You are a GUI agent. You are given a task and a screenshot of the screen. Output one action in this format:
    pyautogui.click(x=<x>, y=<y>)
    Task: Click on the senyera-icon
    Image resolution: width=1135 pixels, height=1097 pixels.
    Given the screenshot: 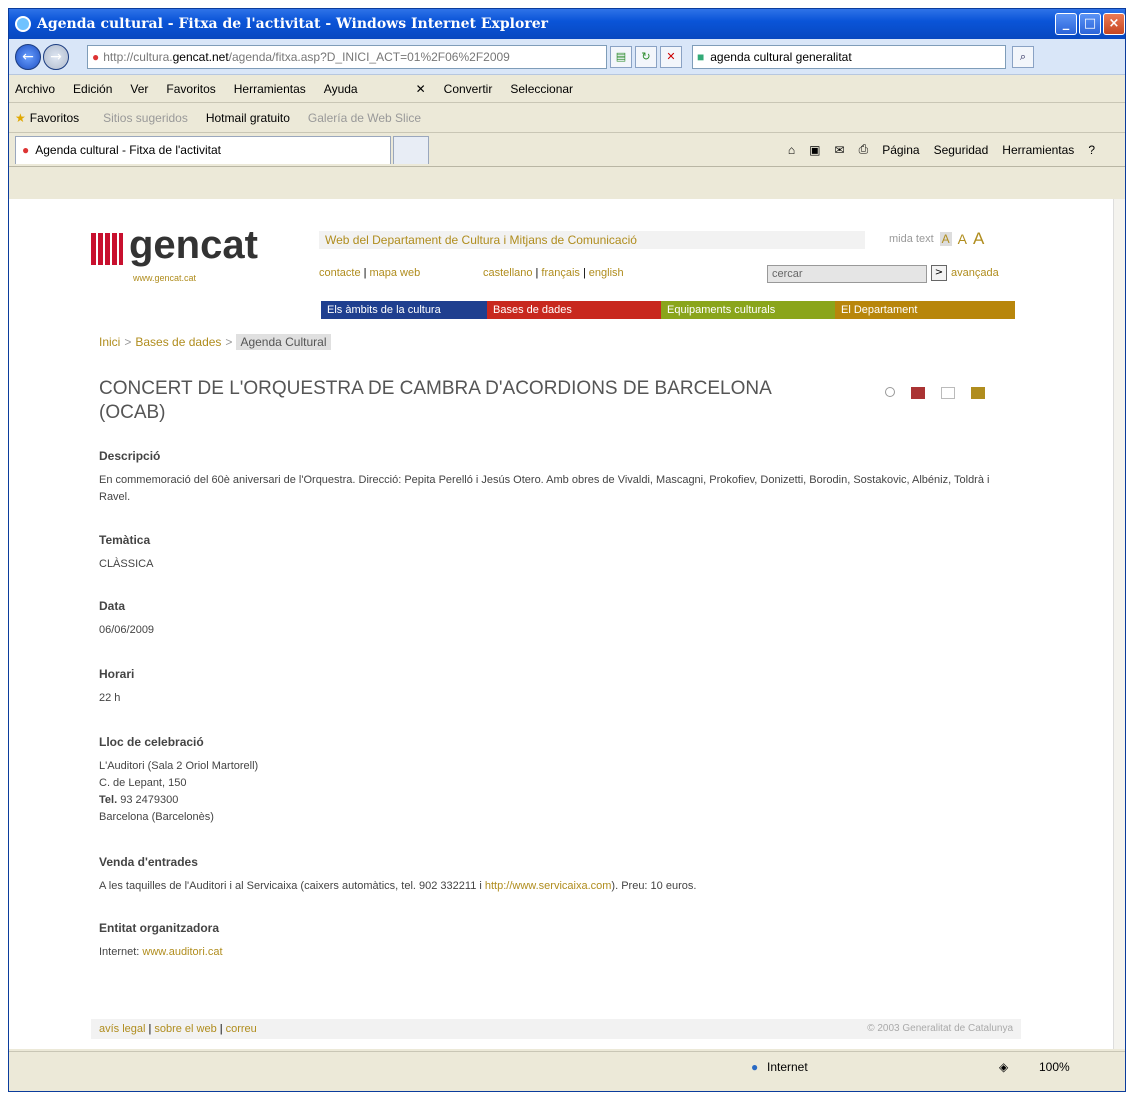 What is the action you would take?
    pyautogui.click(x=107, y=249)
    